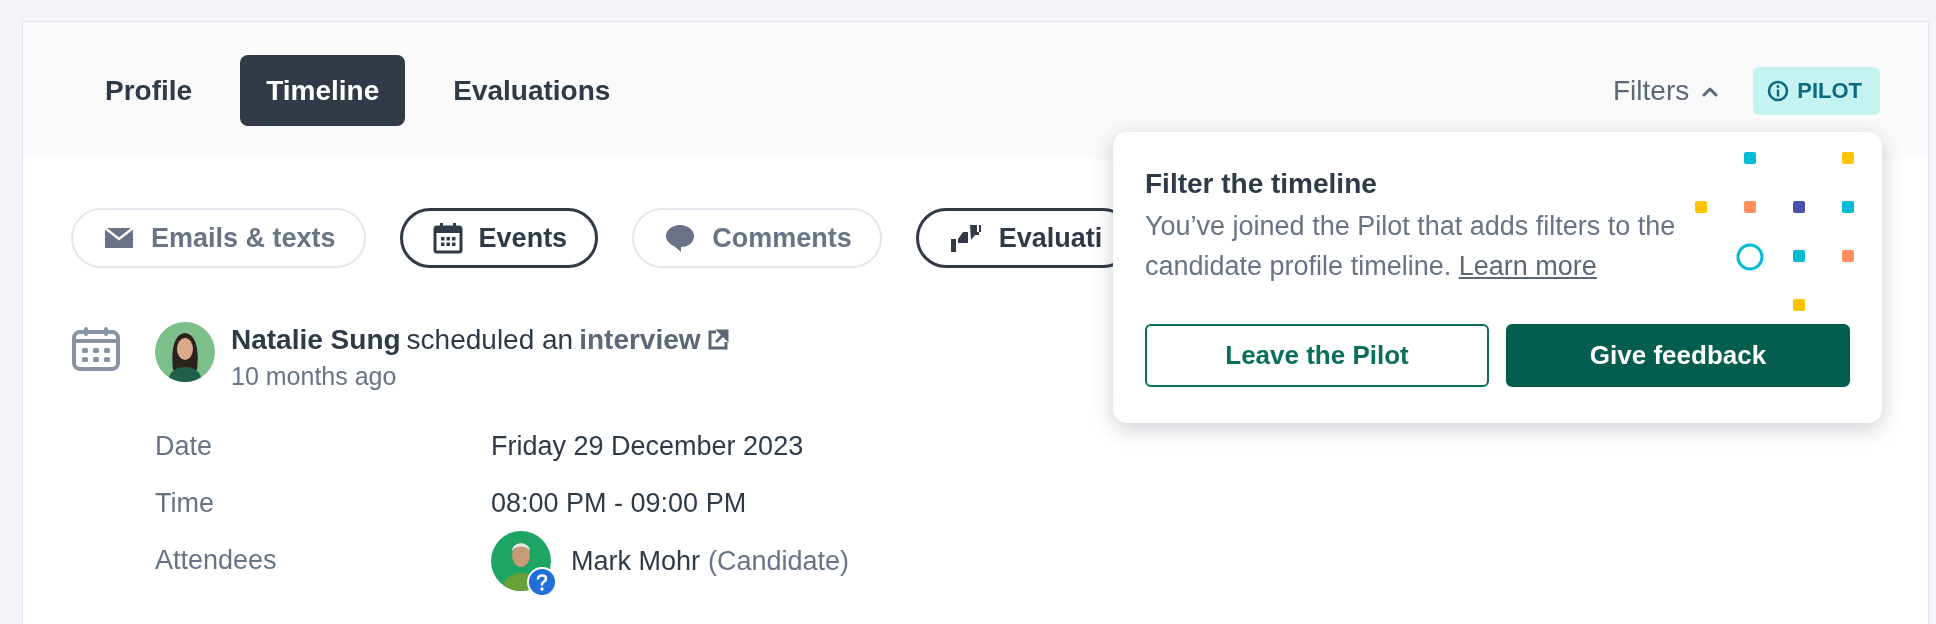 This screenshot has width=1936, height=624. What do you see at coordinates (323, 90) in the screenshot?
I see `tab: Timeline` at bounding box center [323, 90].